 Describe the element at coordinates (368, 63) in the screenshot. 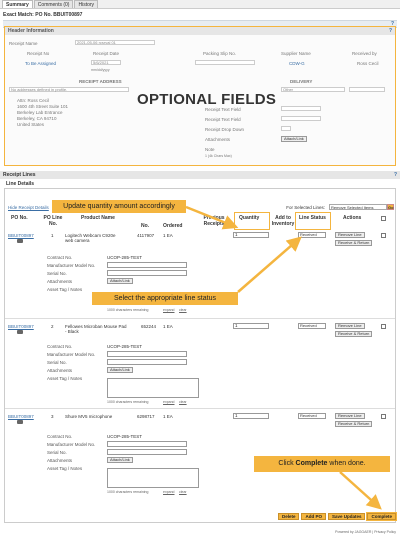

I see `received-by-value: Ross Cecil` at that location.